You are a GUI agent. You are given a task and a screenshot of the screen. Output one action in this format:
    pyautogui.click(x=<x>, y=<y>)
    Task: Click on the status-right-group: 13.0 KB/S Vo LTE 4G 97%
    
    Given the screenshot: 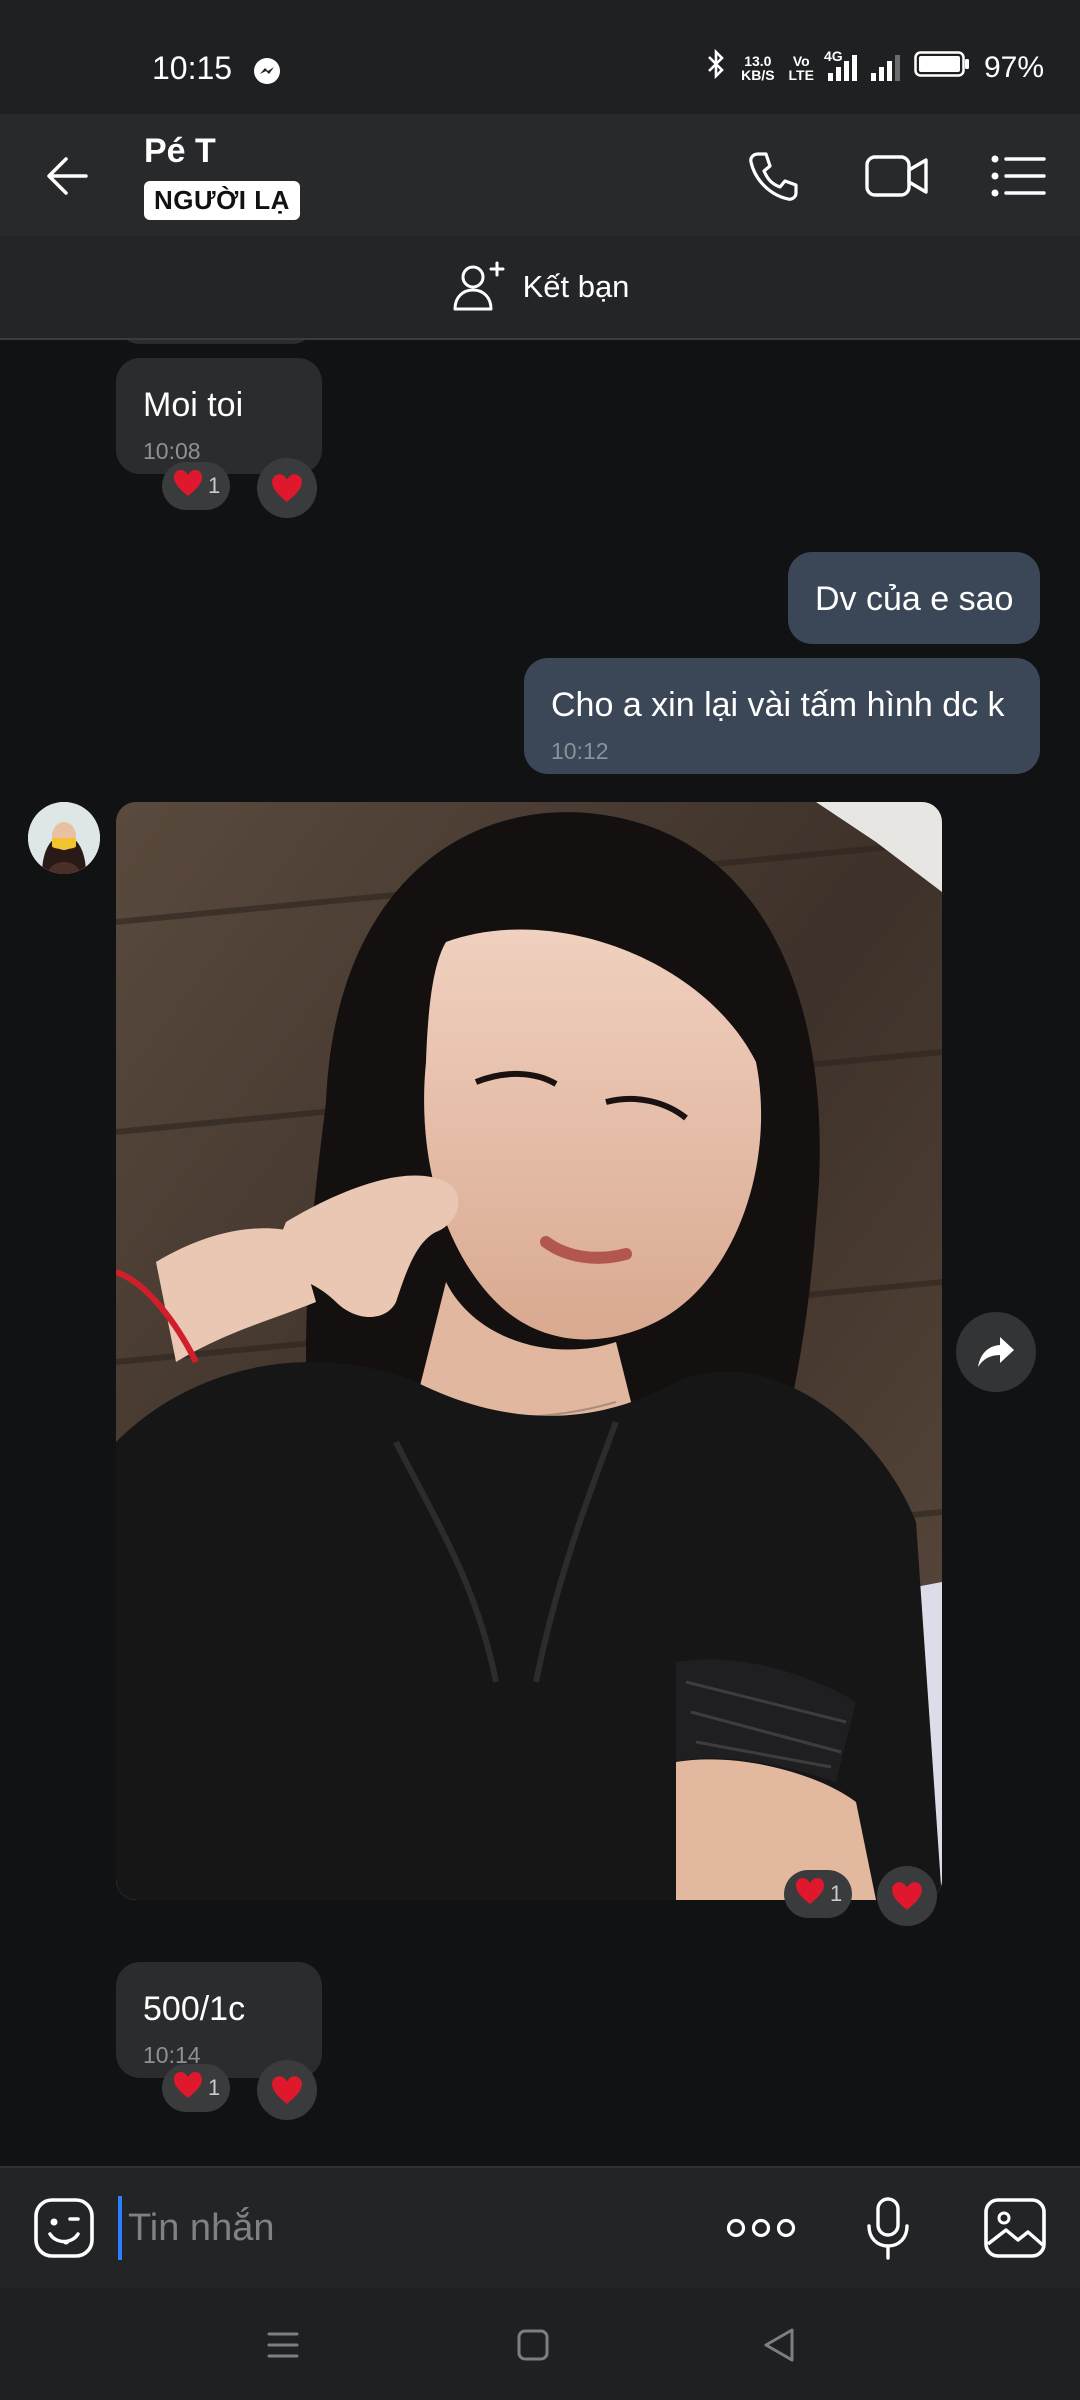 What is the action you would take?
    pyautogui.click(x=874, y=68)
    